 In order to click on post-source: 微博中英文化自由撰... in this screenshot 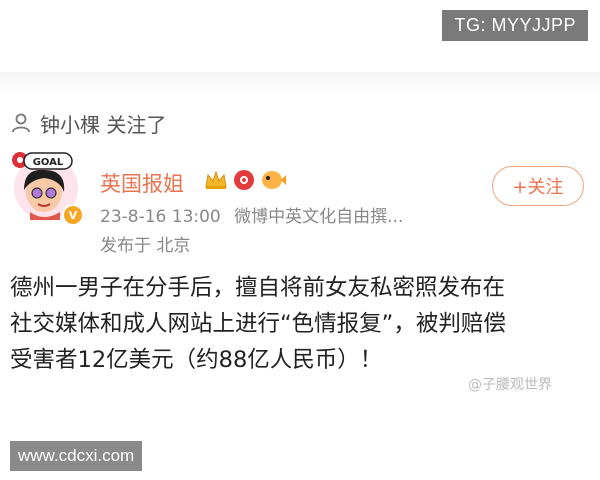, I will do `click(319, 217)`.